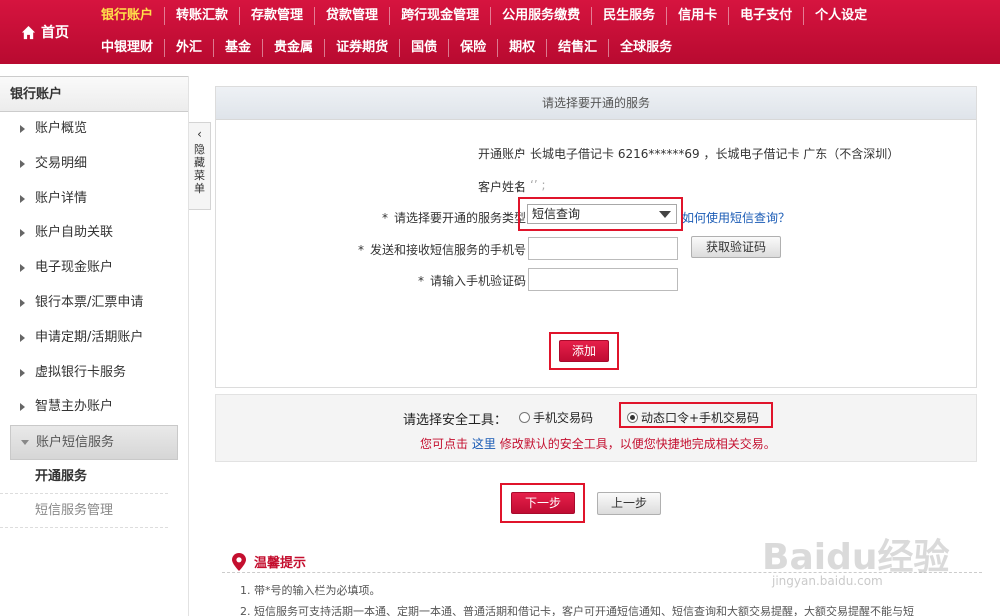  I want to click on sidebar-item-account-overview: 账户概览, so click(94, 129).